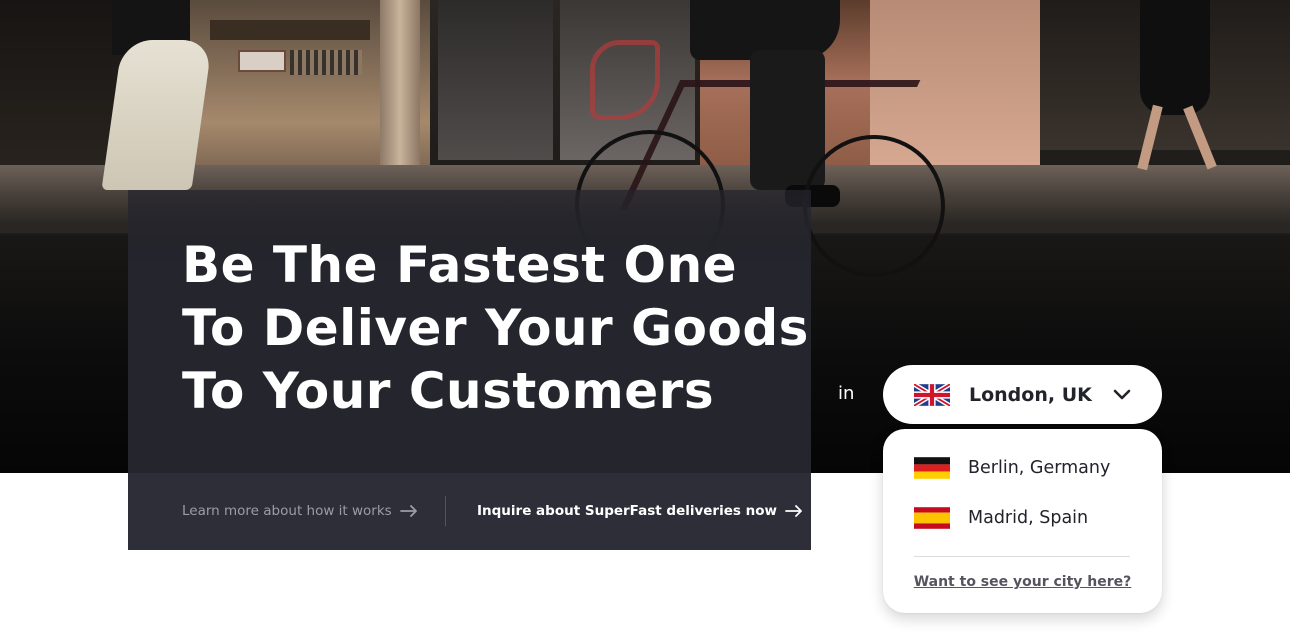  What do you see at coordinates (932, 394) in the screenshot?
I see `uk-flag-icon` at bounding box center [932, 394].